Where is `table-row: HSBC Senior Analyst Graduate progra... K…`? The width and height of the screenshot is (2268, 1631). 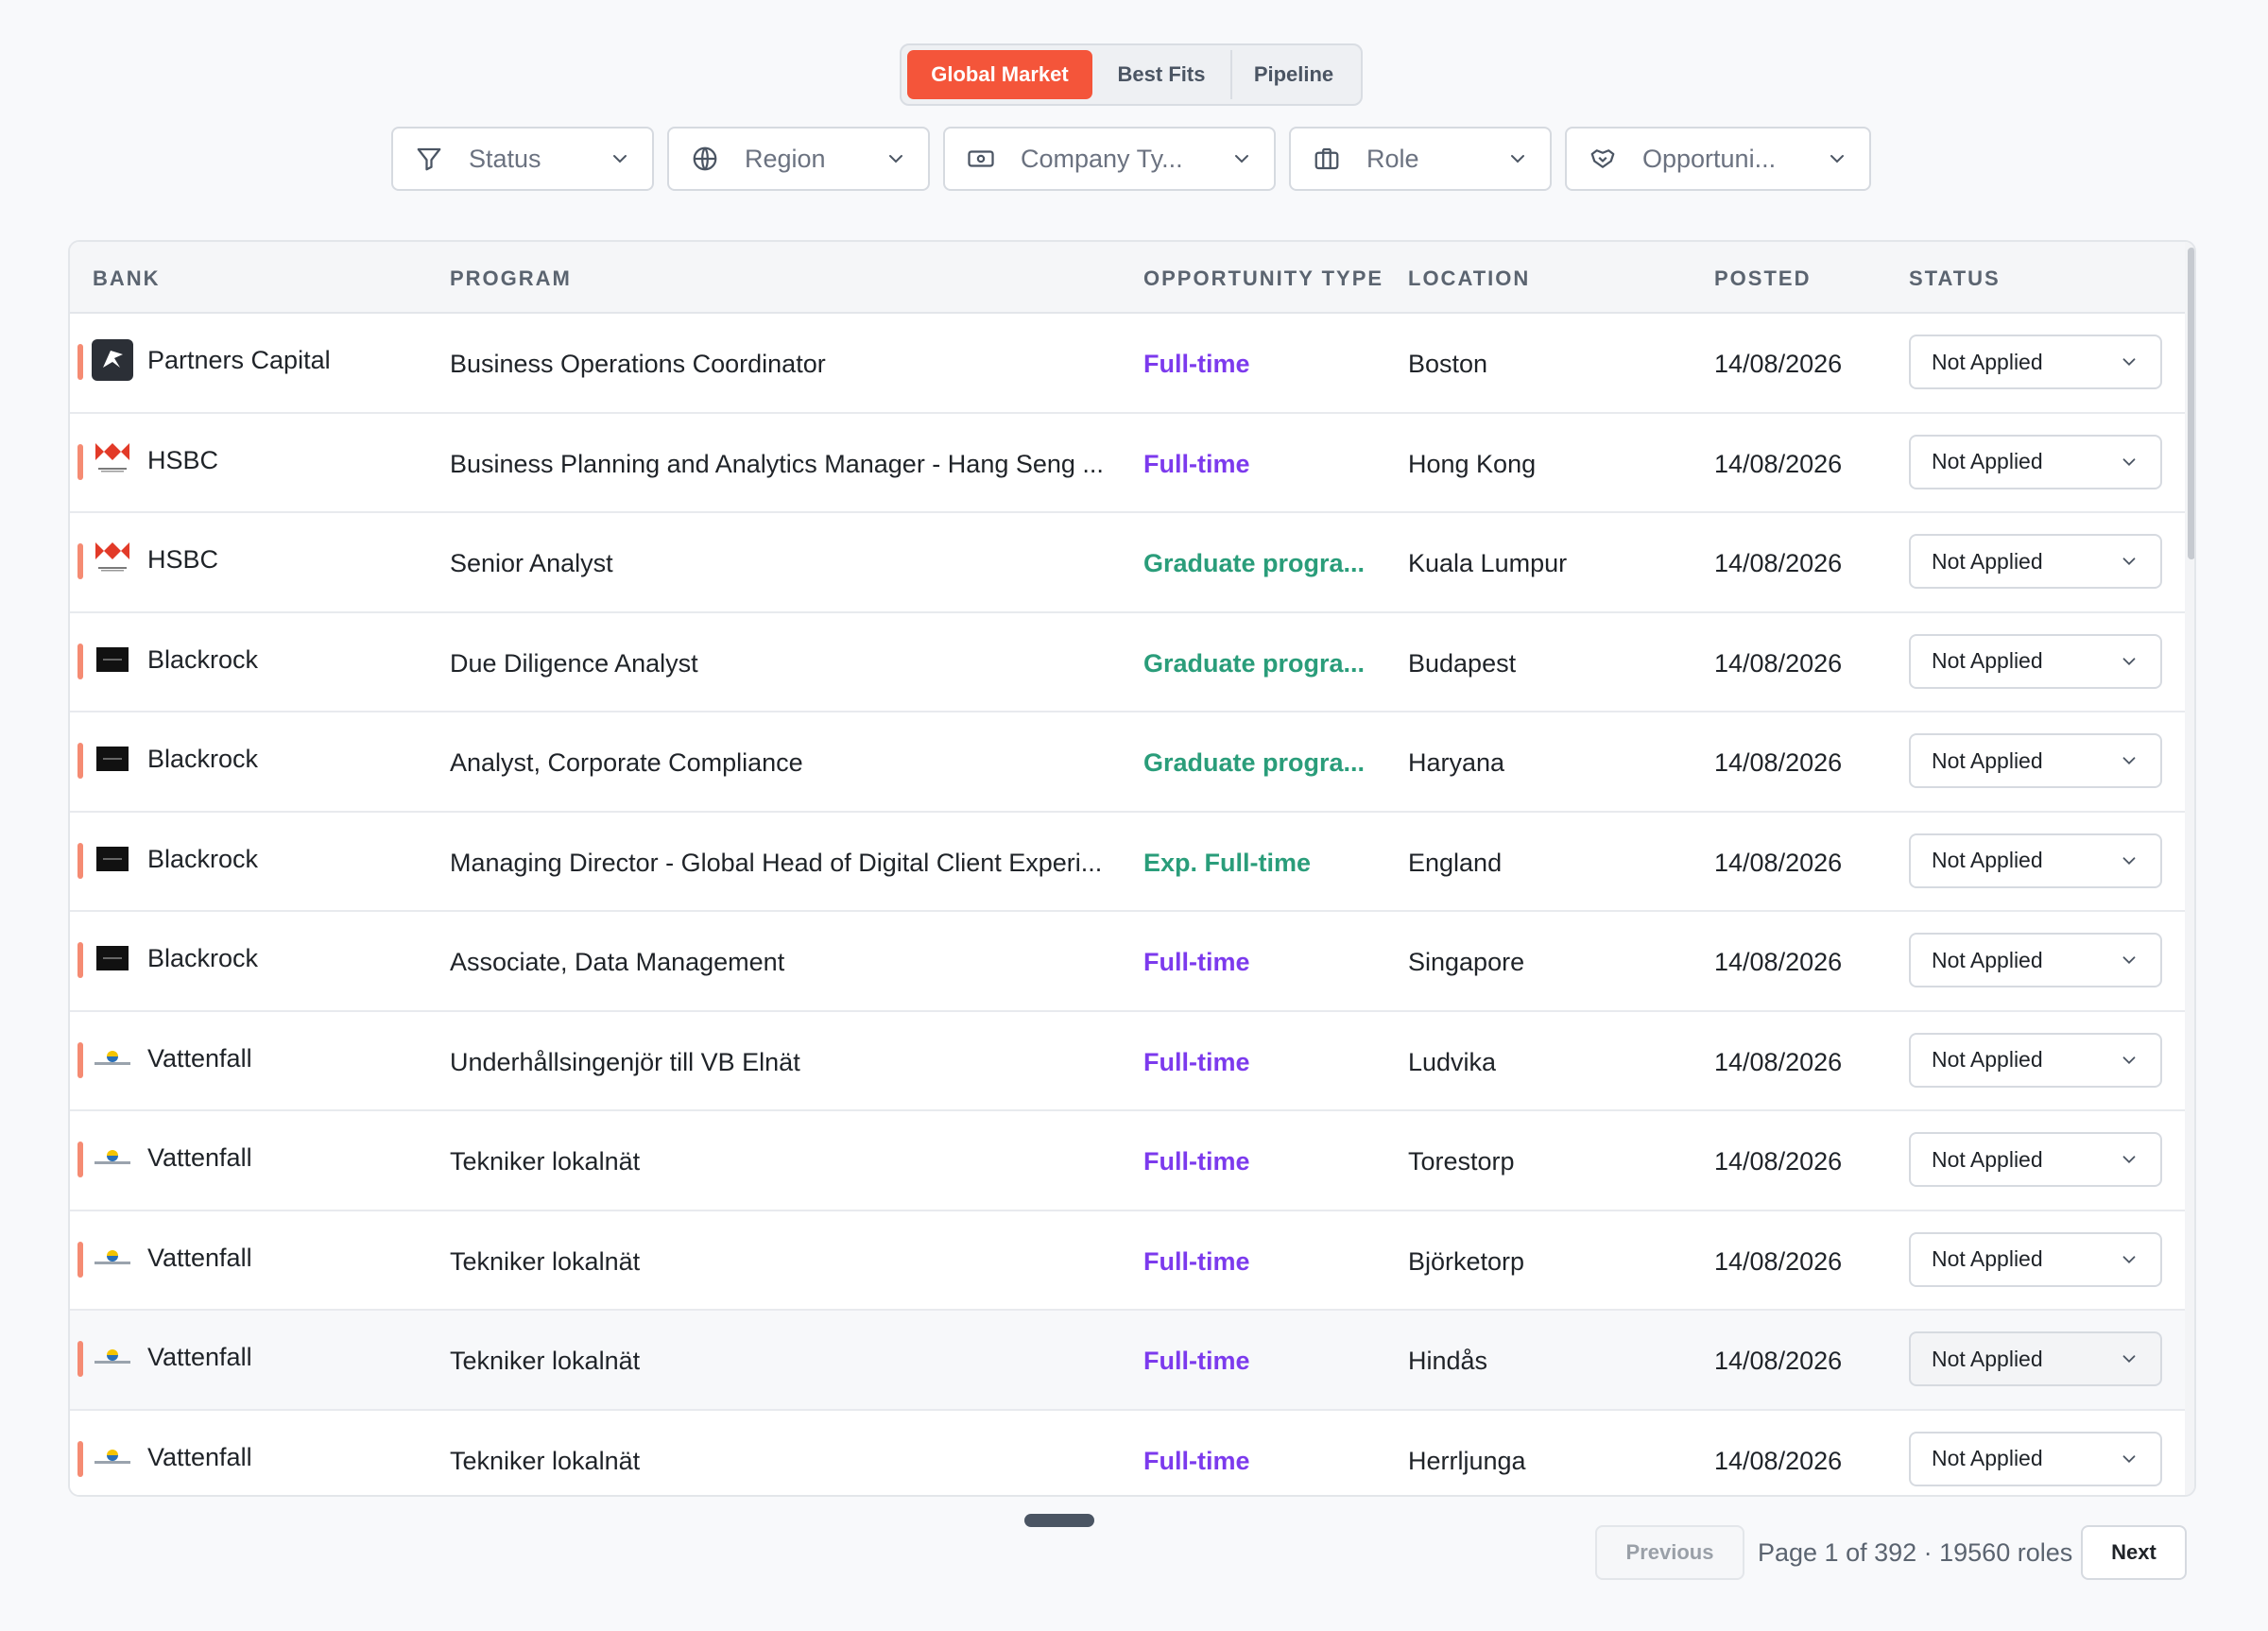
table-row: HSBC Senior Analyst Graduate progra... K… is located at coordinates (1127, 563).